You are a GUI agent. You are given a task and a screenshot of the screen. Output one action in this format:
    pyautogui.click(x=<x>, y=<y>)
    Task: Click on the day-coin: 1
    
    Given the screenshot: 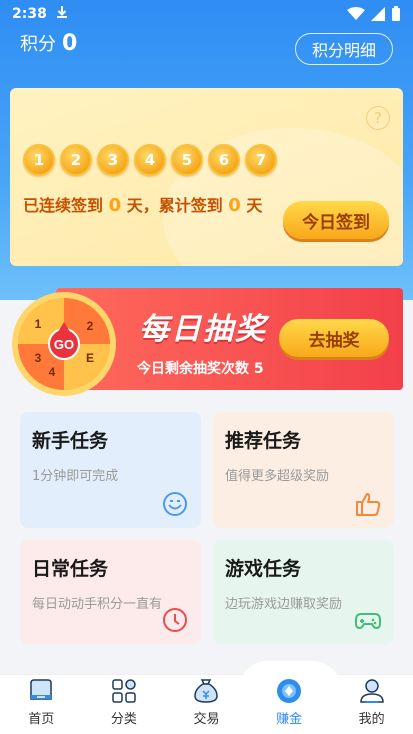 What is the action you would take?
    pyautogui.click(x=39, y=160)
    